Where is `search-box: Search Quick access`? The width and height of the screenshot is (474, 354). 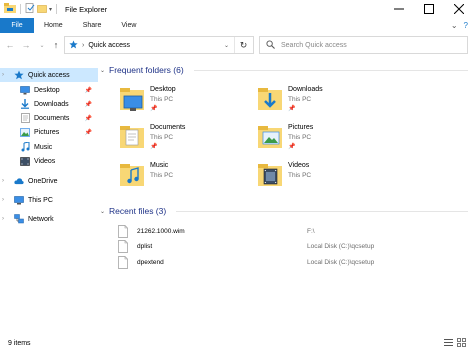 search-box: Search Quick access is located at coordinates (363, 45).